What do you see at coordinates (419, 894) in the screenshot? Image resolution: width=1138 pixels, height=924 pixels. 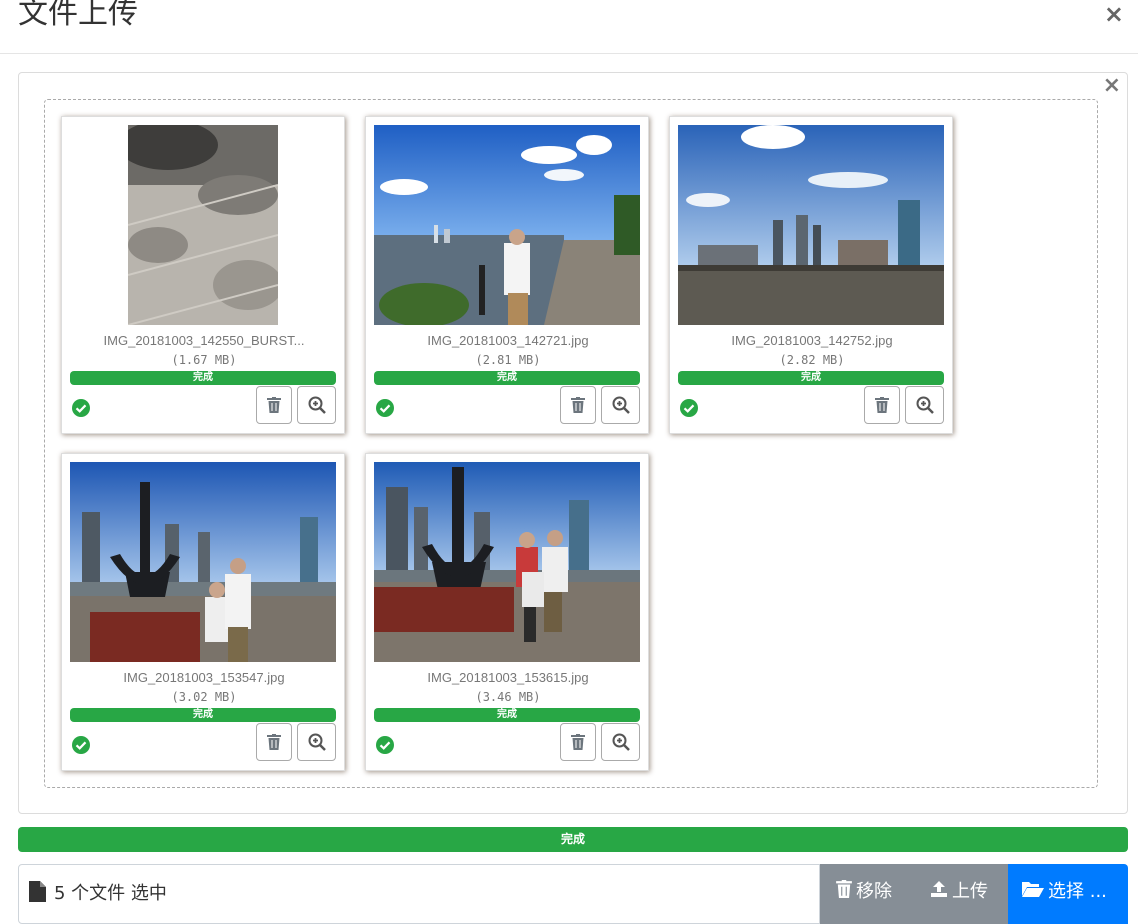 I see `file-caption: 5 个文件 选中` at bounding box center [419, 894].